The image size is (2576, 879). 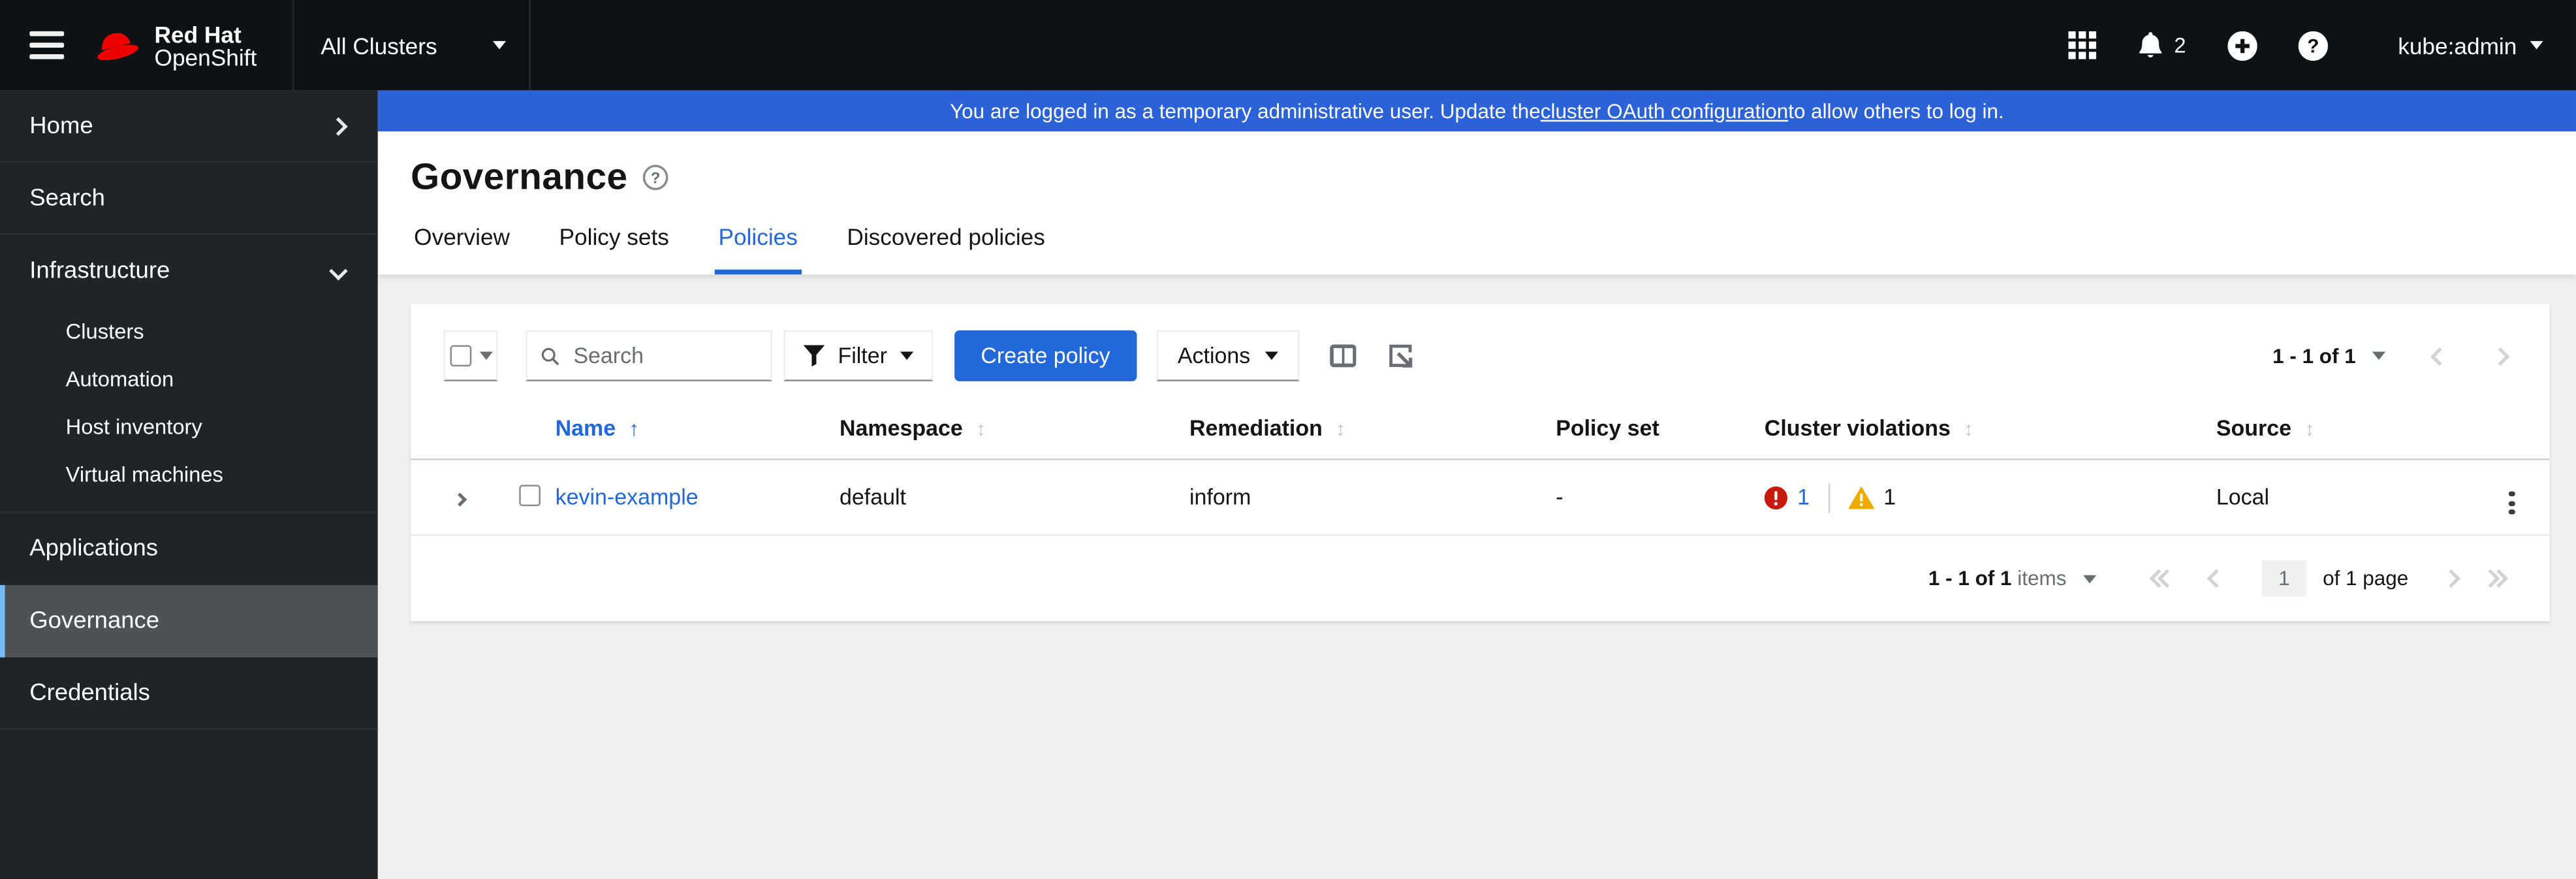 What do you see at coordinates (459, 499) in the screenshot?
I see `row-expand-chevron-icon` at bounding box center [459, 499].